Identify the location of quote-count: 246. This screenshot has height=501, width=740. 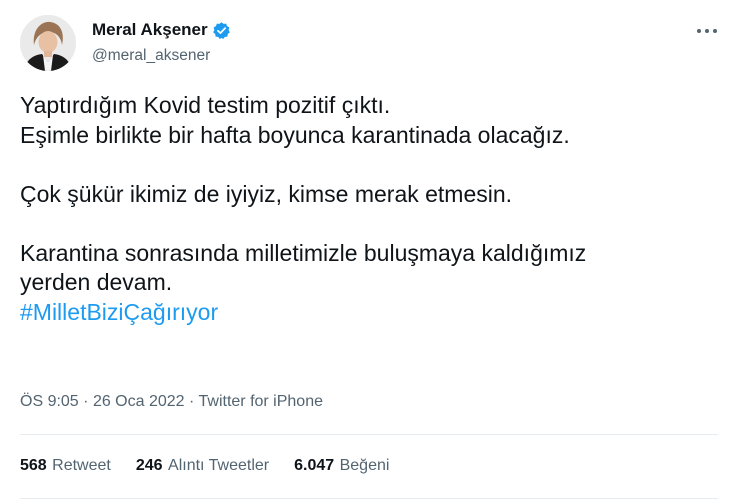
(149, 465).